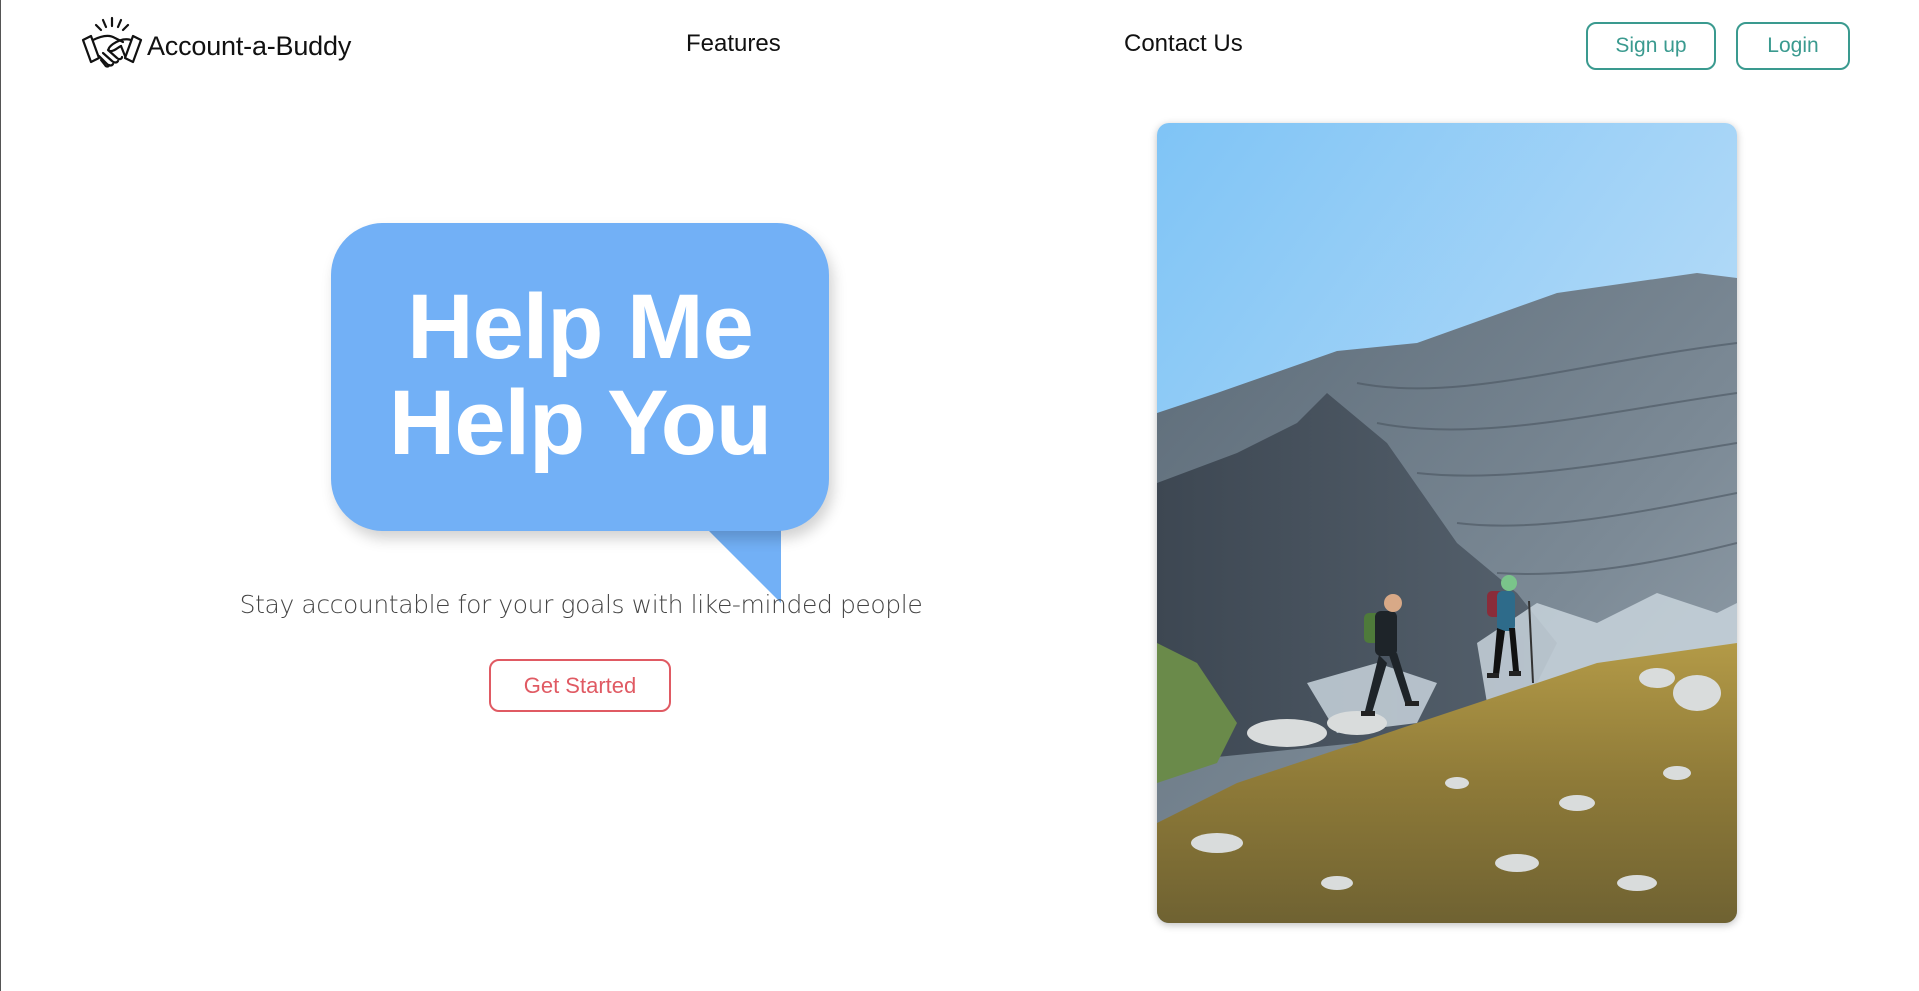 Image resolution: width=1919 pixels, height=991 pixels. Describe the element at coordinates (1651, 46) in the screenshot. I see `sign-up-button: Sign up` at that location.